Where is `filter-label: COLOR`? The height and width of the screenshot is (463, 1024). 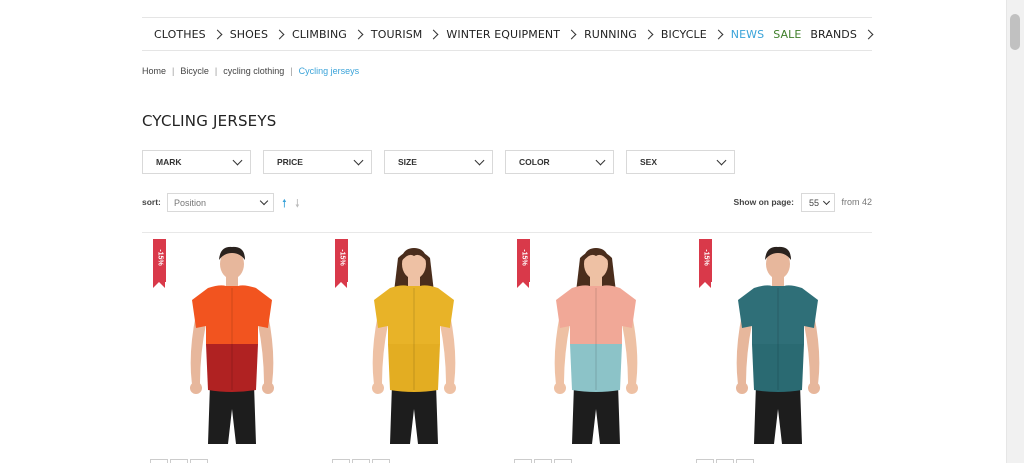
filter-label: COLOR is located at coordinates (534, 162).